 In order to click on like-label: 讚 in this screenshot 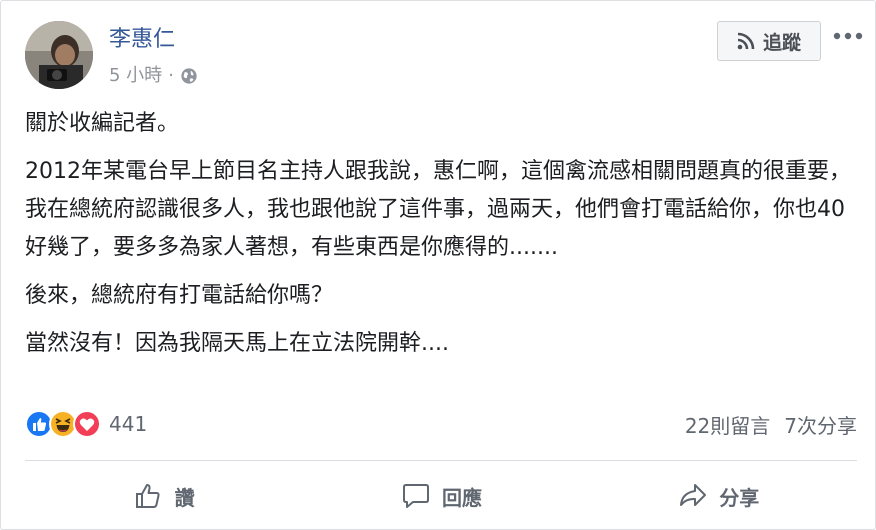, I will do `click(184, 497)`.